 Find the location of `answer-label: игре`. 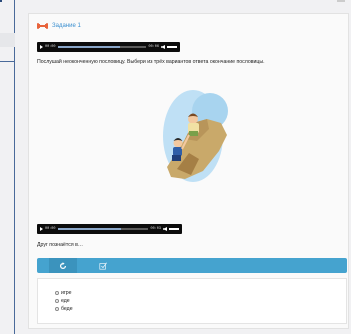

answer-label: игре is located at coordinates (66, 293).